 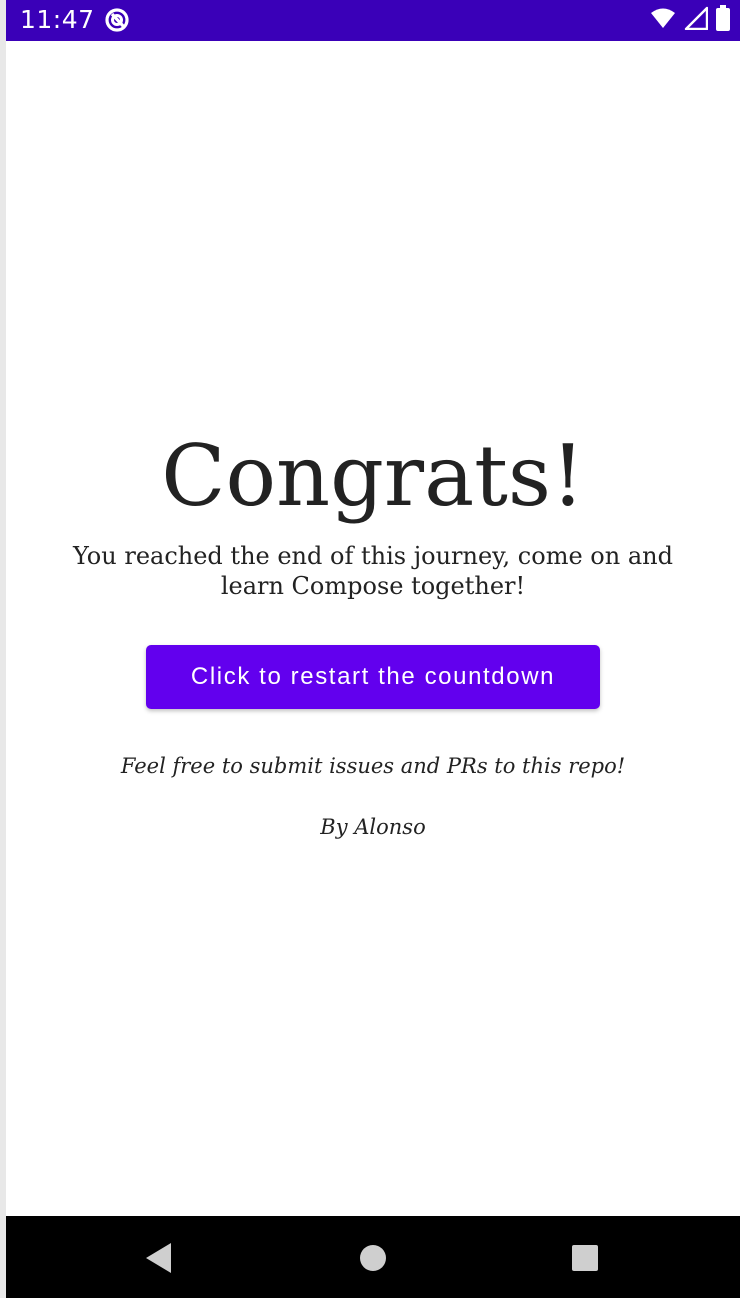 I want to click on cell-signal-icon, so click(x=696, y=20).